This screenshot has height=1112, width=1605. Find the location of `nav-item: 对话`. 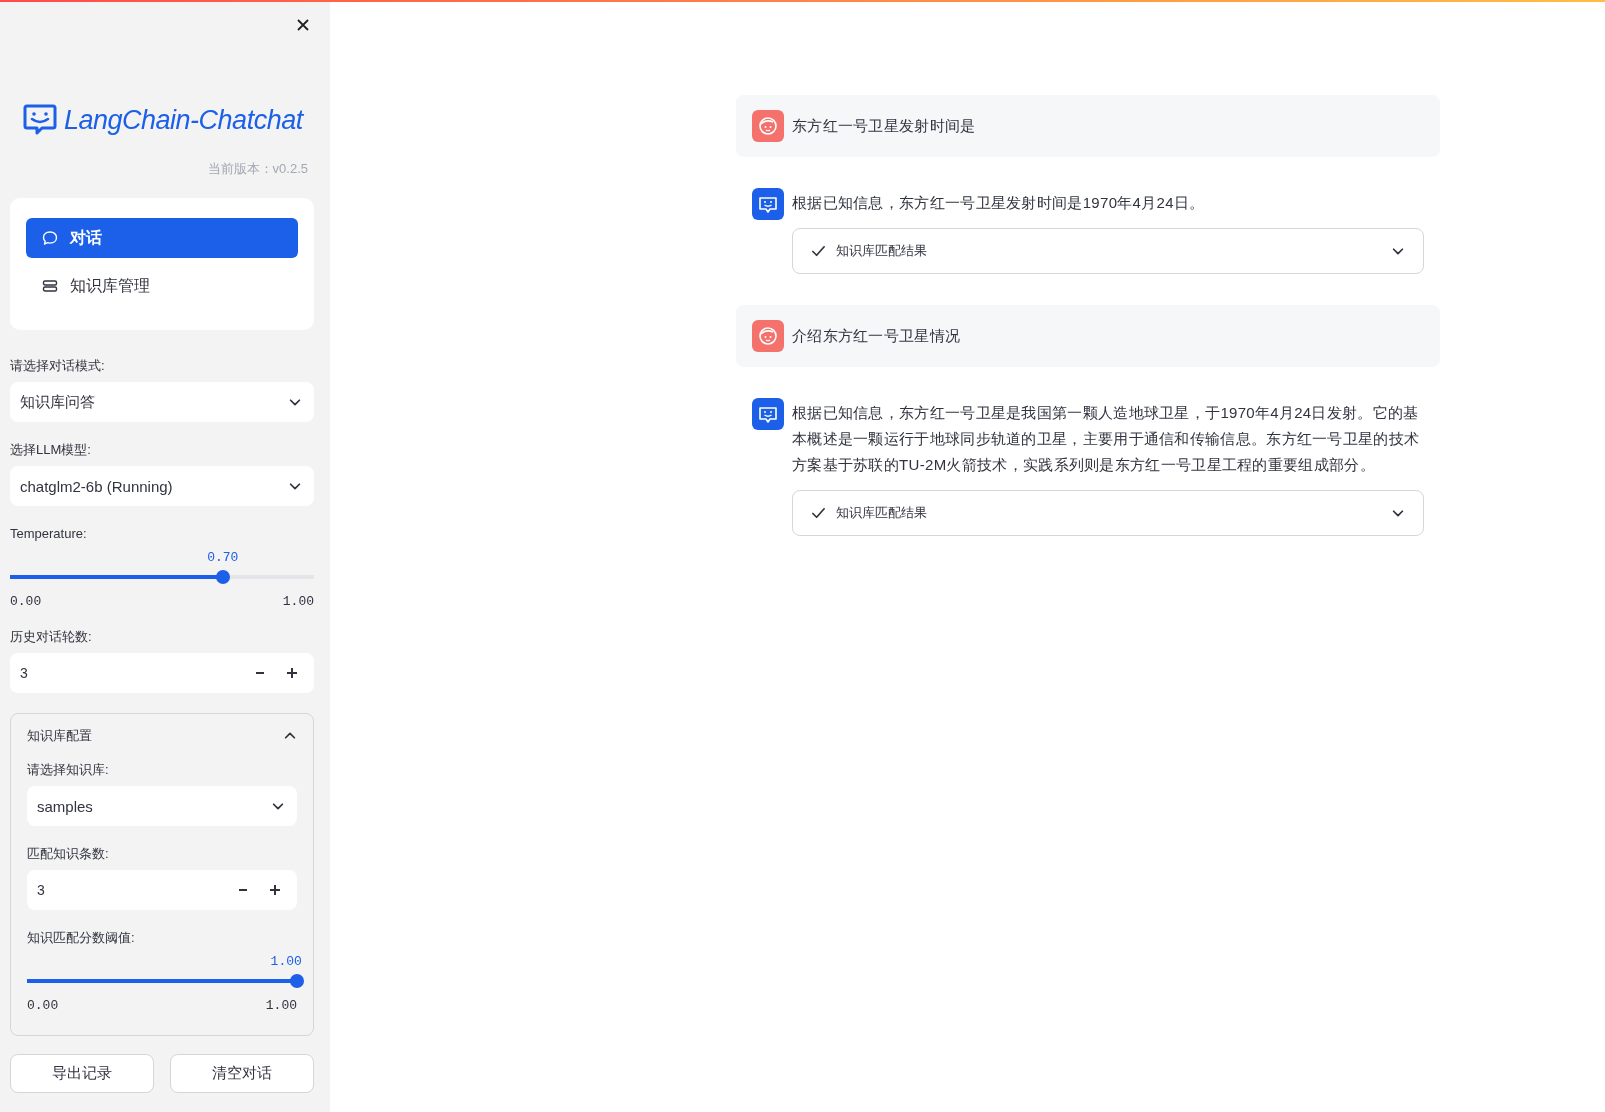

nav-item: 对话 is located at coordinates (162, 238).